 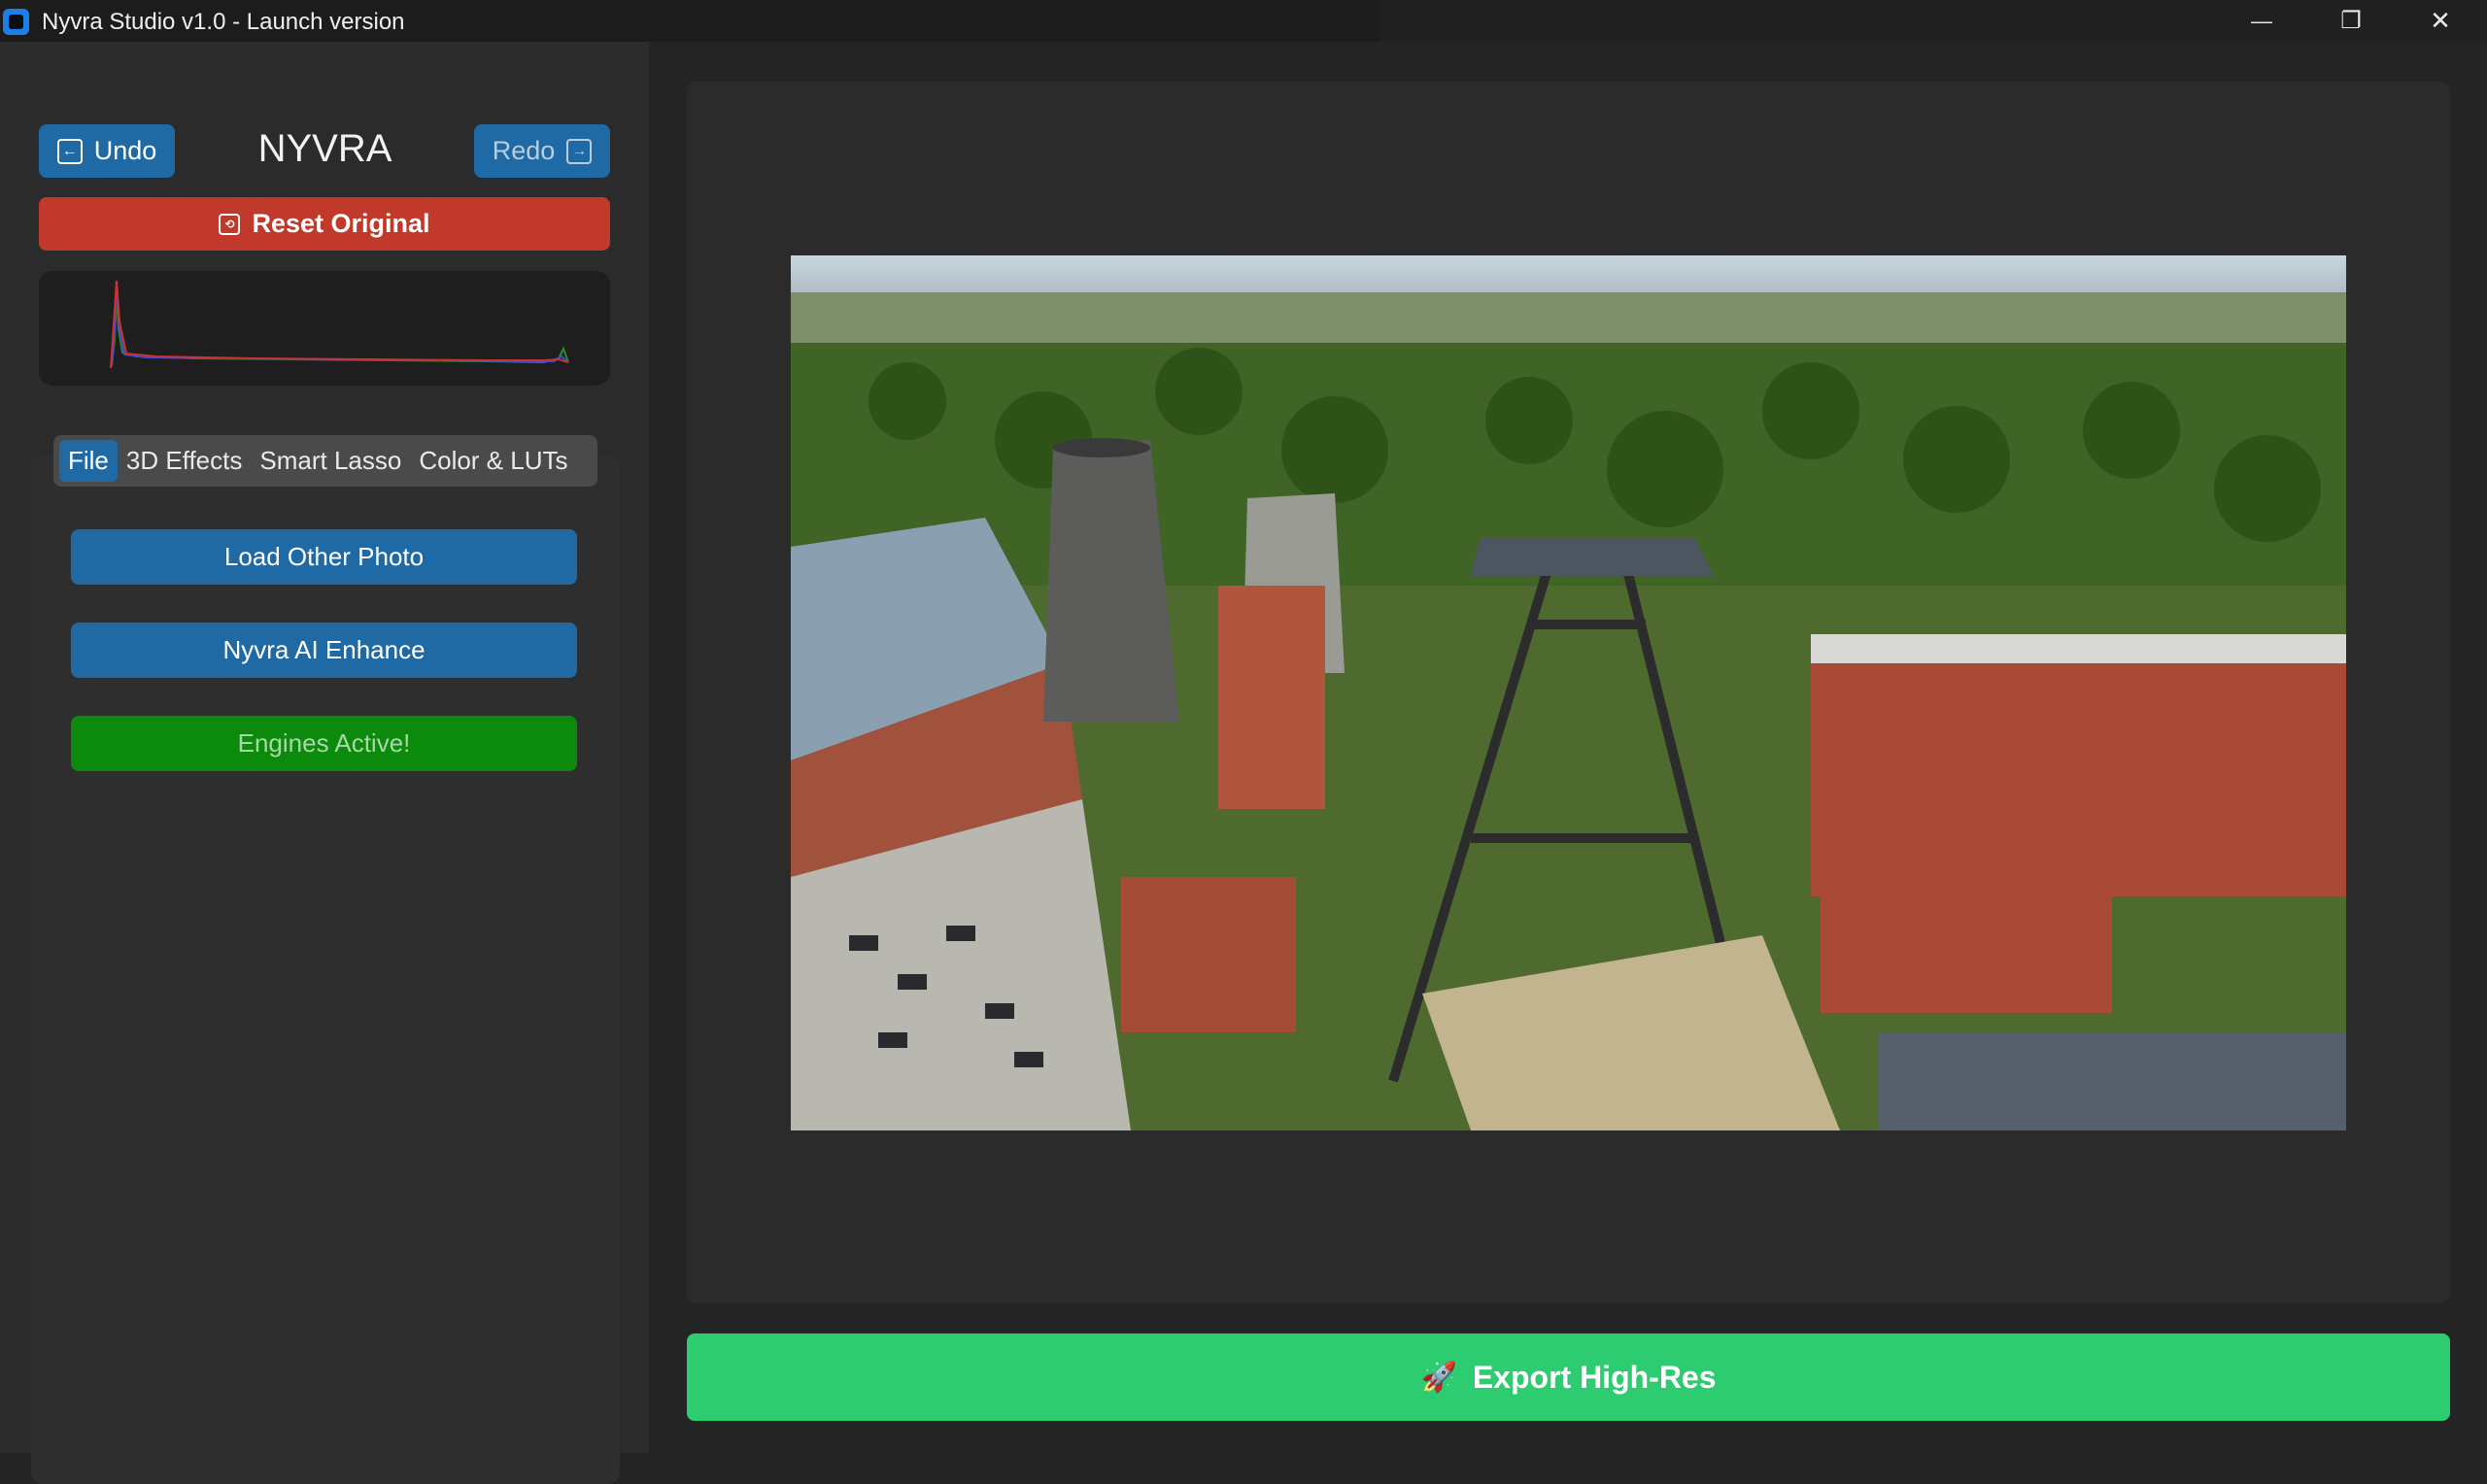 I want to click on minimize-icon: —, so click(x=2261, y=20).